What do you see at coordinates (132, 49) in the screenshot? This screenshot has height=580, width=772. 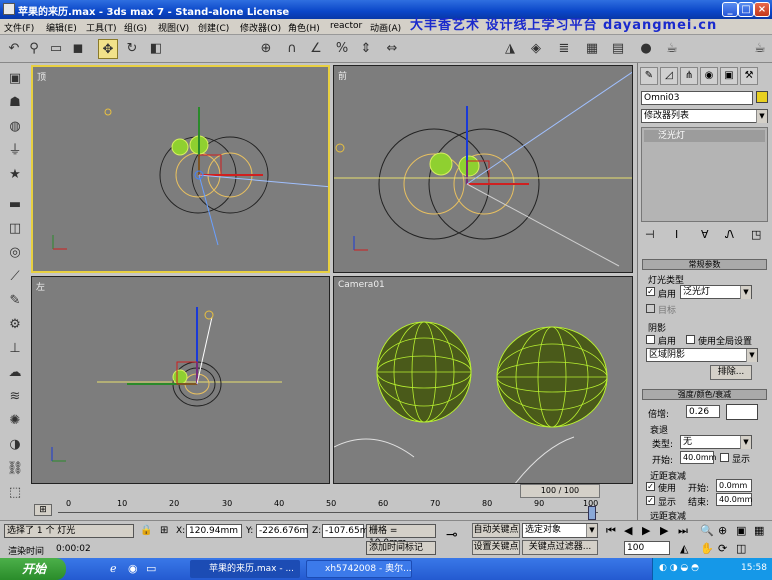 I see `rotate-icon: ↻` at bounding box center [132, 49].